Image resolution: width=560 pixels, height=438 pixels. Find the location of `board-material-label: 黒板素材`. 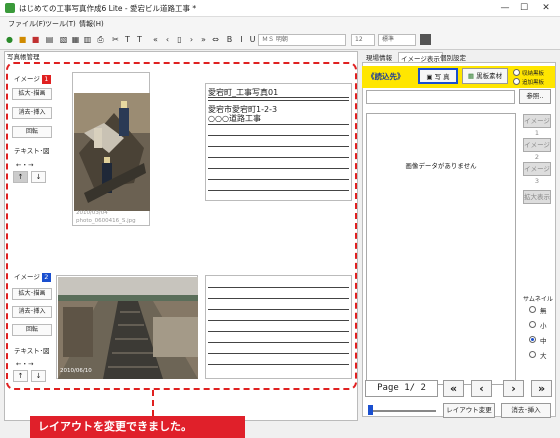

board-material-label: 黒板素材 is located at coordinates (489, 76).